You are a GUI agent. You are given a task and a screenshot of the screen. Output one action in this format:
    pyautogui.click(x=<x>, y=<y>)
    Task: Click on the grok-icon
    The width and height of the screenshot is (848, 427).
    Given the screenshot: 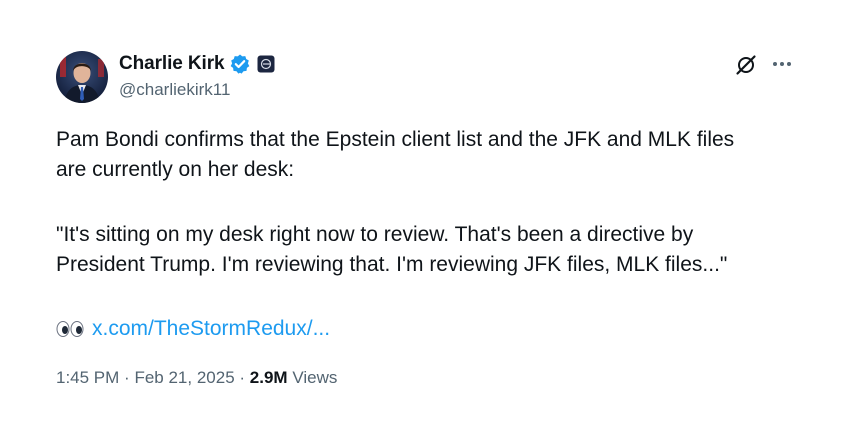 What is the action you would take?
    pyautogui.click(x=746, y=65)
    